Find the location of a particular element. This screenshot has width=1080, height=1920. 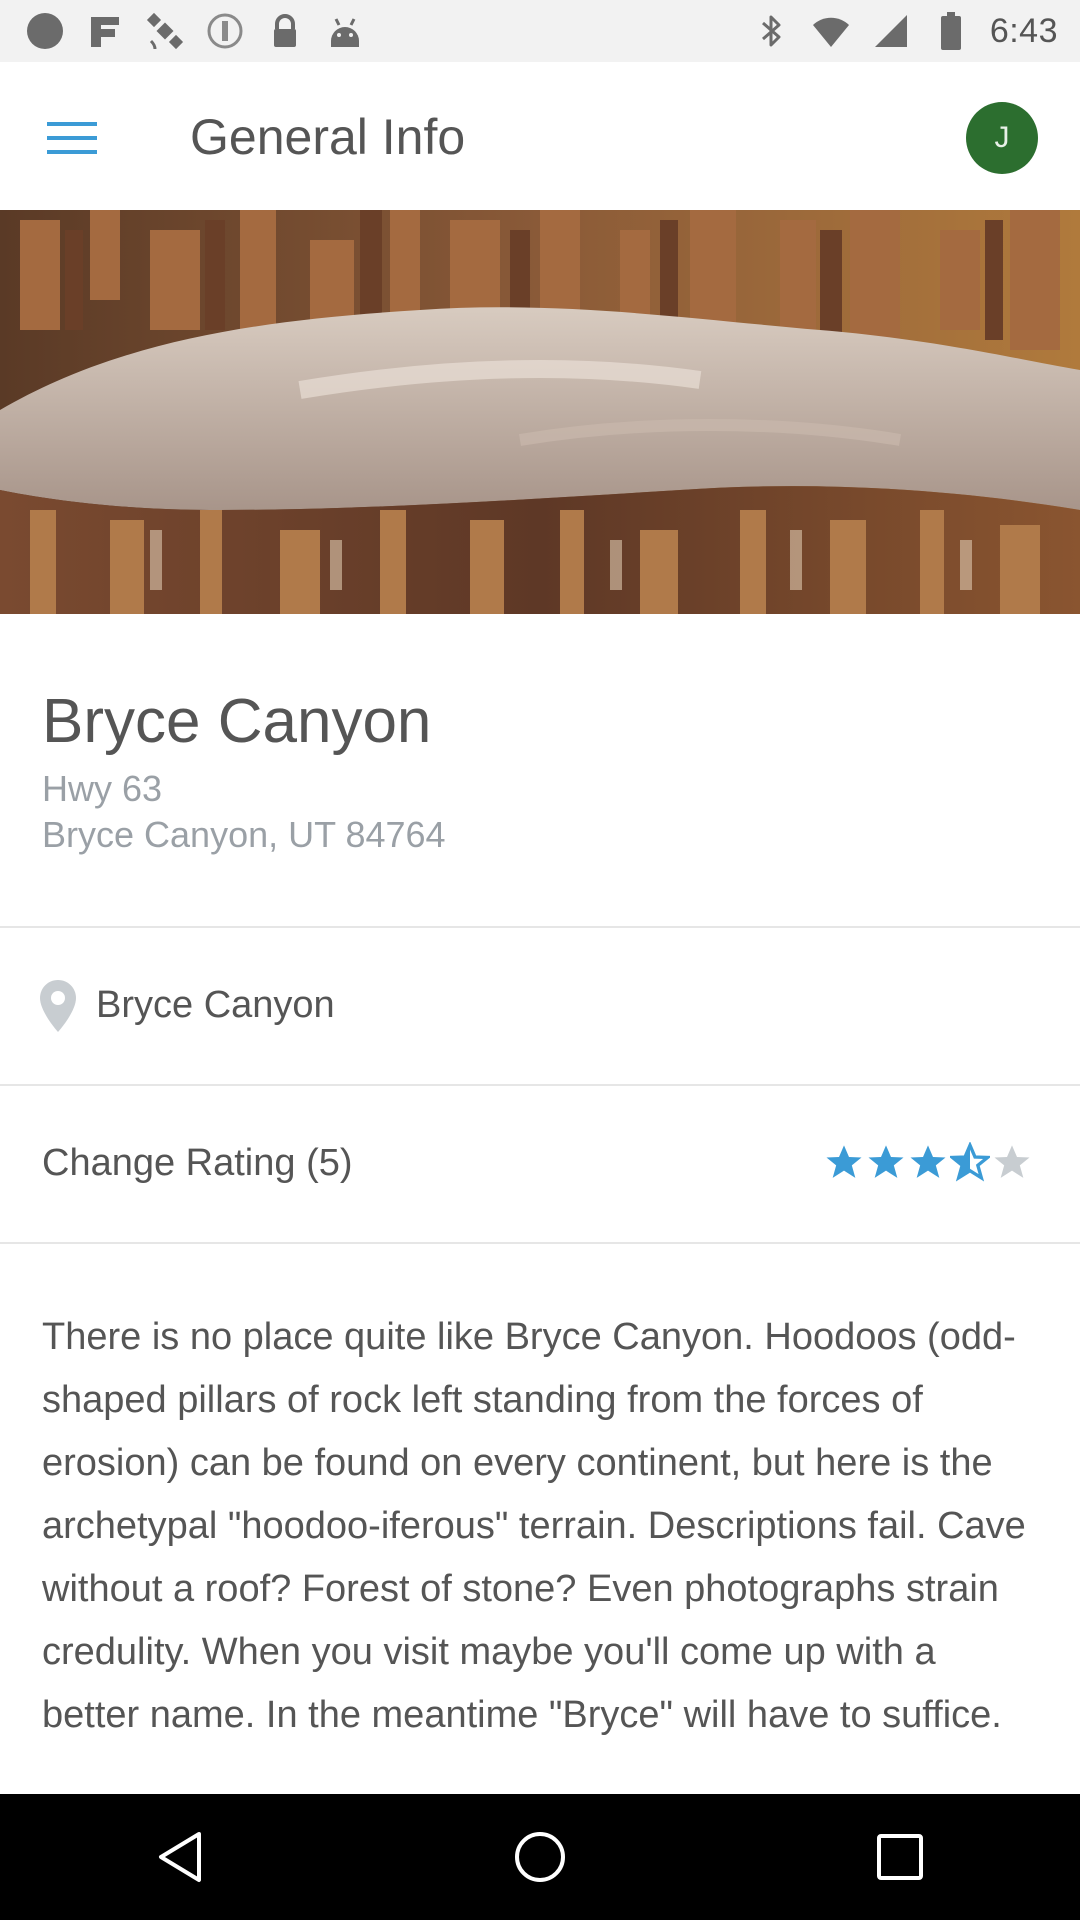

location-label: Bryce Canyon is located at coordinates (215, 1005).